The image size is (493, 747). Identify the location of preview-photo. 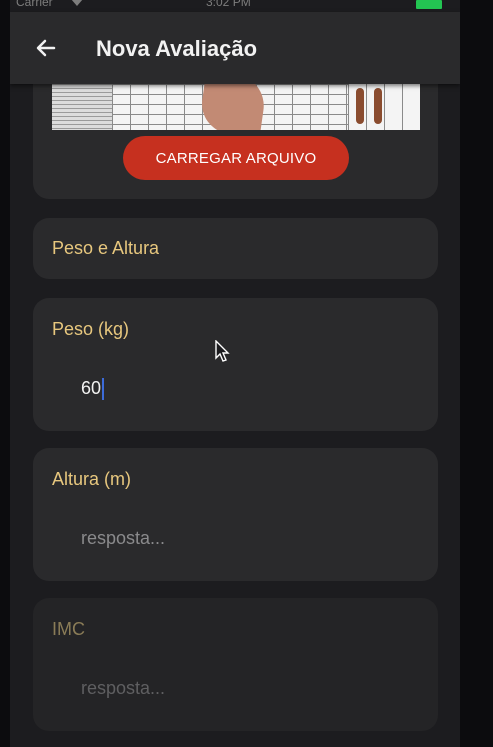
(233, 107).